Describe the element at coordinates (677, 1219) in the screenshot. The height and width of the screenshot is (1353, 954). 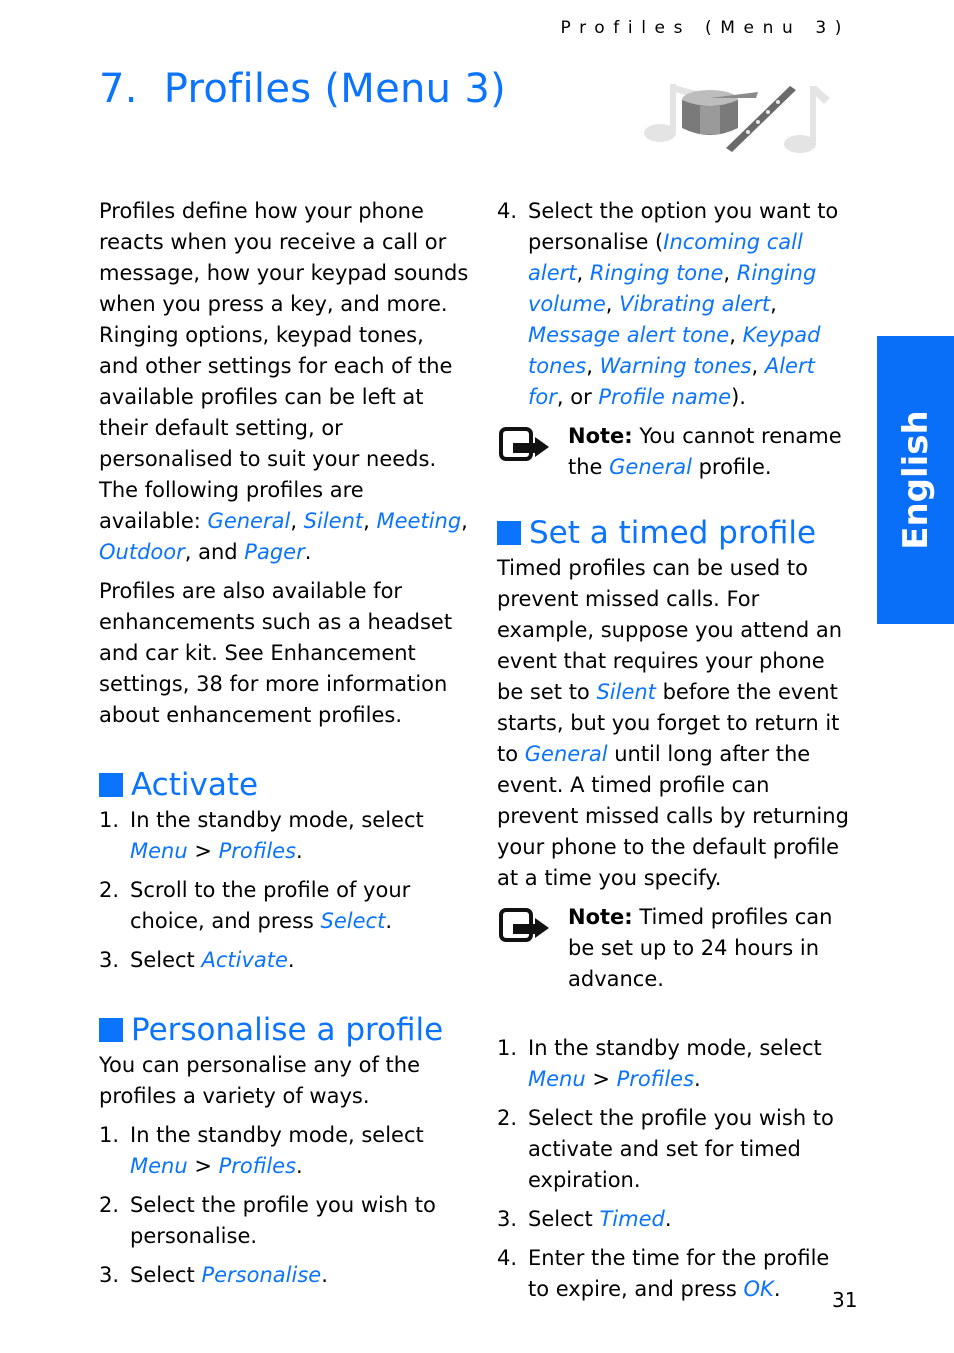
I see `step-item: 3. Select Timed.` at that location.